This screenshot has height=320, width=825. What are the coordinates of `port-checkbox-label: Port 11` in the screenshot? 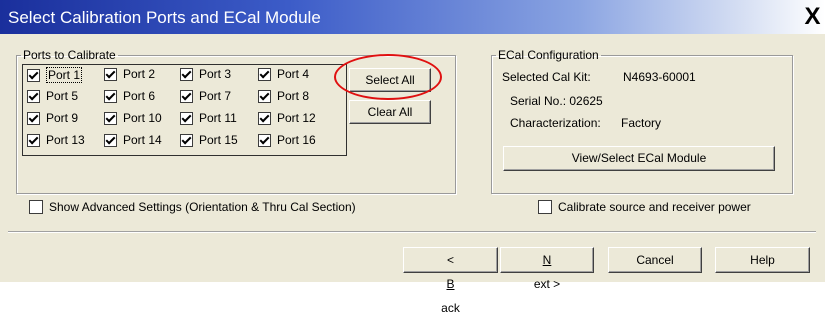 It's located at (218, 118).